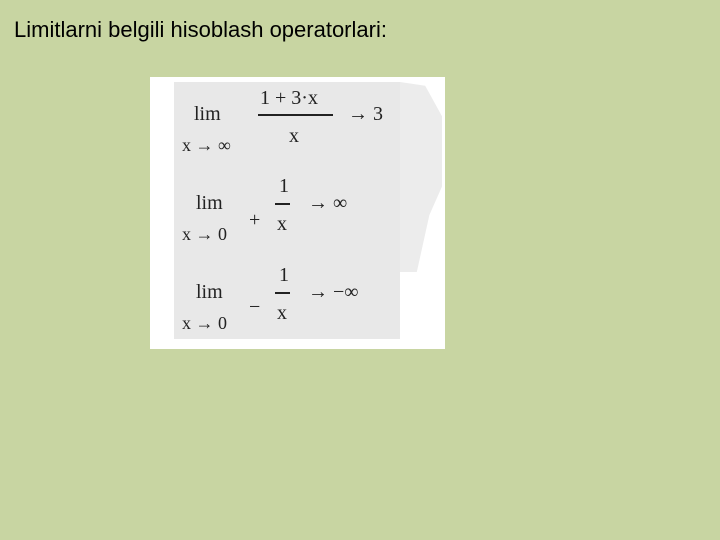  I want to click on limit-subscript: x → ∞, so click(206, 145).